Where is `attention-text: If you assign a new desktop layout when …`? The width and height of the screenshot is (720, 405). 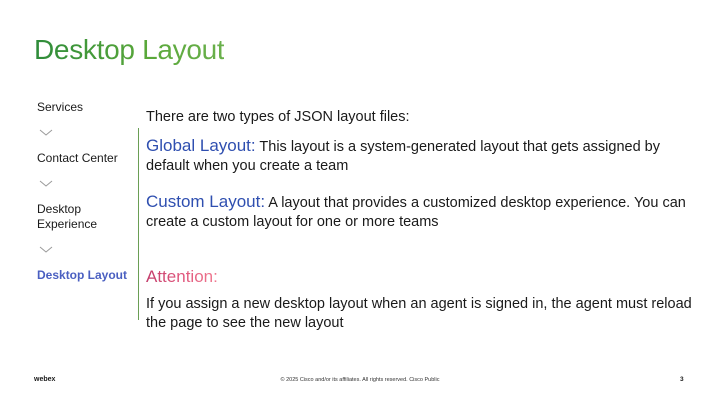 attention-text: If you assign a new desktop layout when … is located at coordinates (419, 313).